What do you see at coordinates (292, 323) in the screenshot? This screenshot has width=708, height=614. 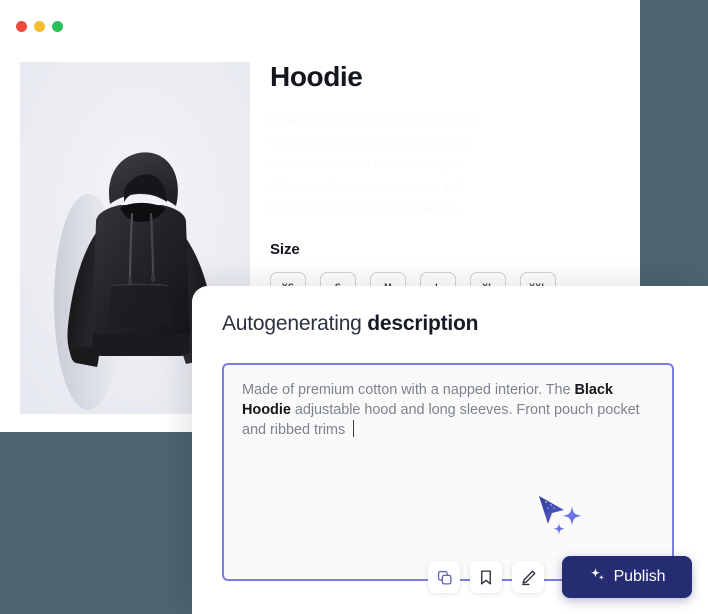 I see `panel-heading-regular: Autogenerating` at bounding box center [292, 323].